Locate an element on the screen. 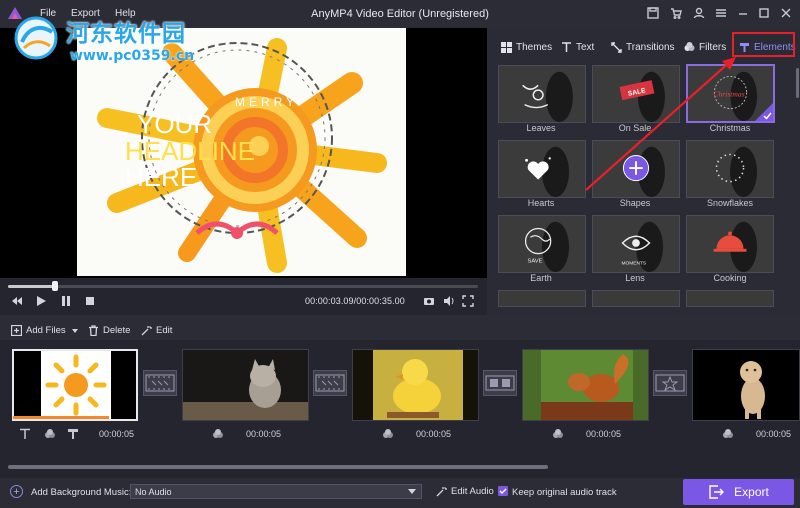 The image size is (800, 508). element-card-shapes is located at coordinates (636, 169).